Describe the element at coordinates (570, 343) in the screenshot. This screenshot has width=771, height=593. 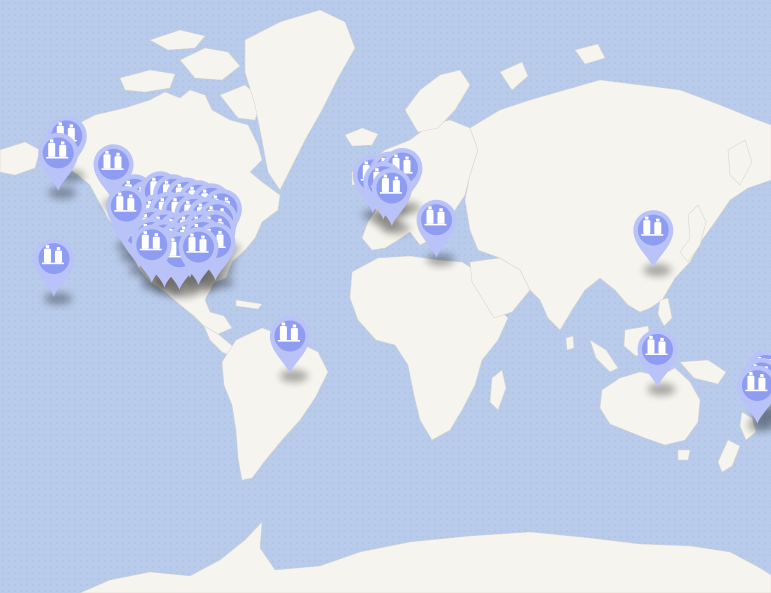
I see `land-sri-lanka` at that location.